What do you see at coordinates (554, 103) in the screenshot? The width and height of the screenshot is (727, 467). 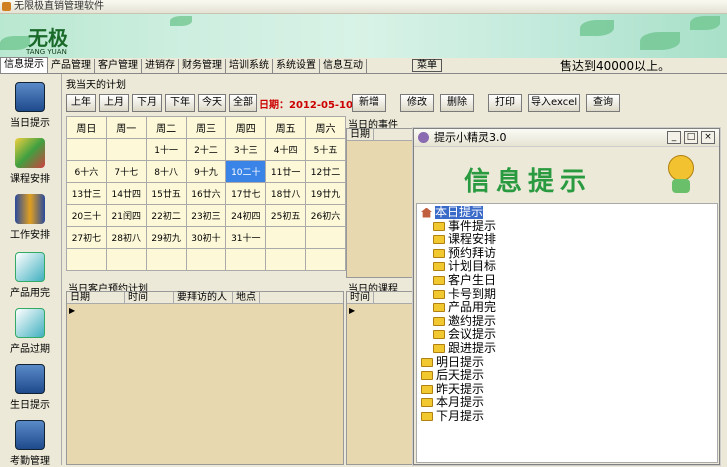 I see `import-excel-button: 导入excel` at bounding box center [554, 103].